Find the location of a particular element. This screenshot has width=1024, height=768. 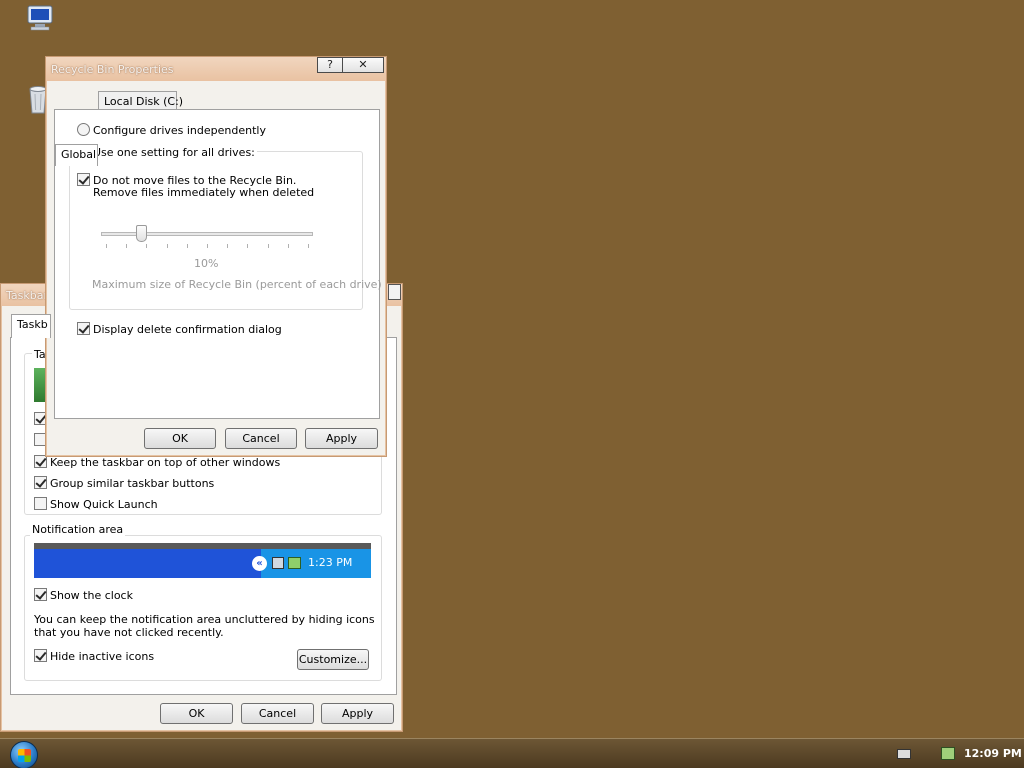

taskbar-ok-button: OK is located at coordinates (196, 713).